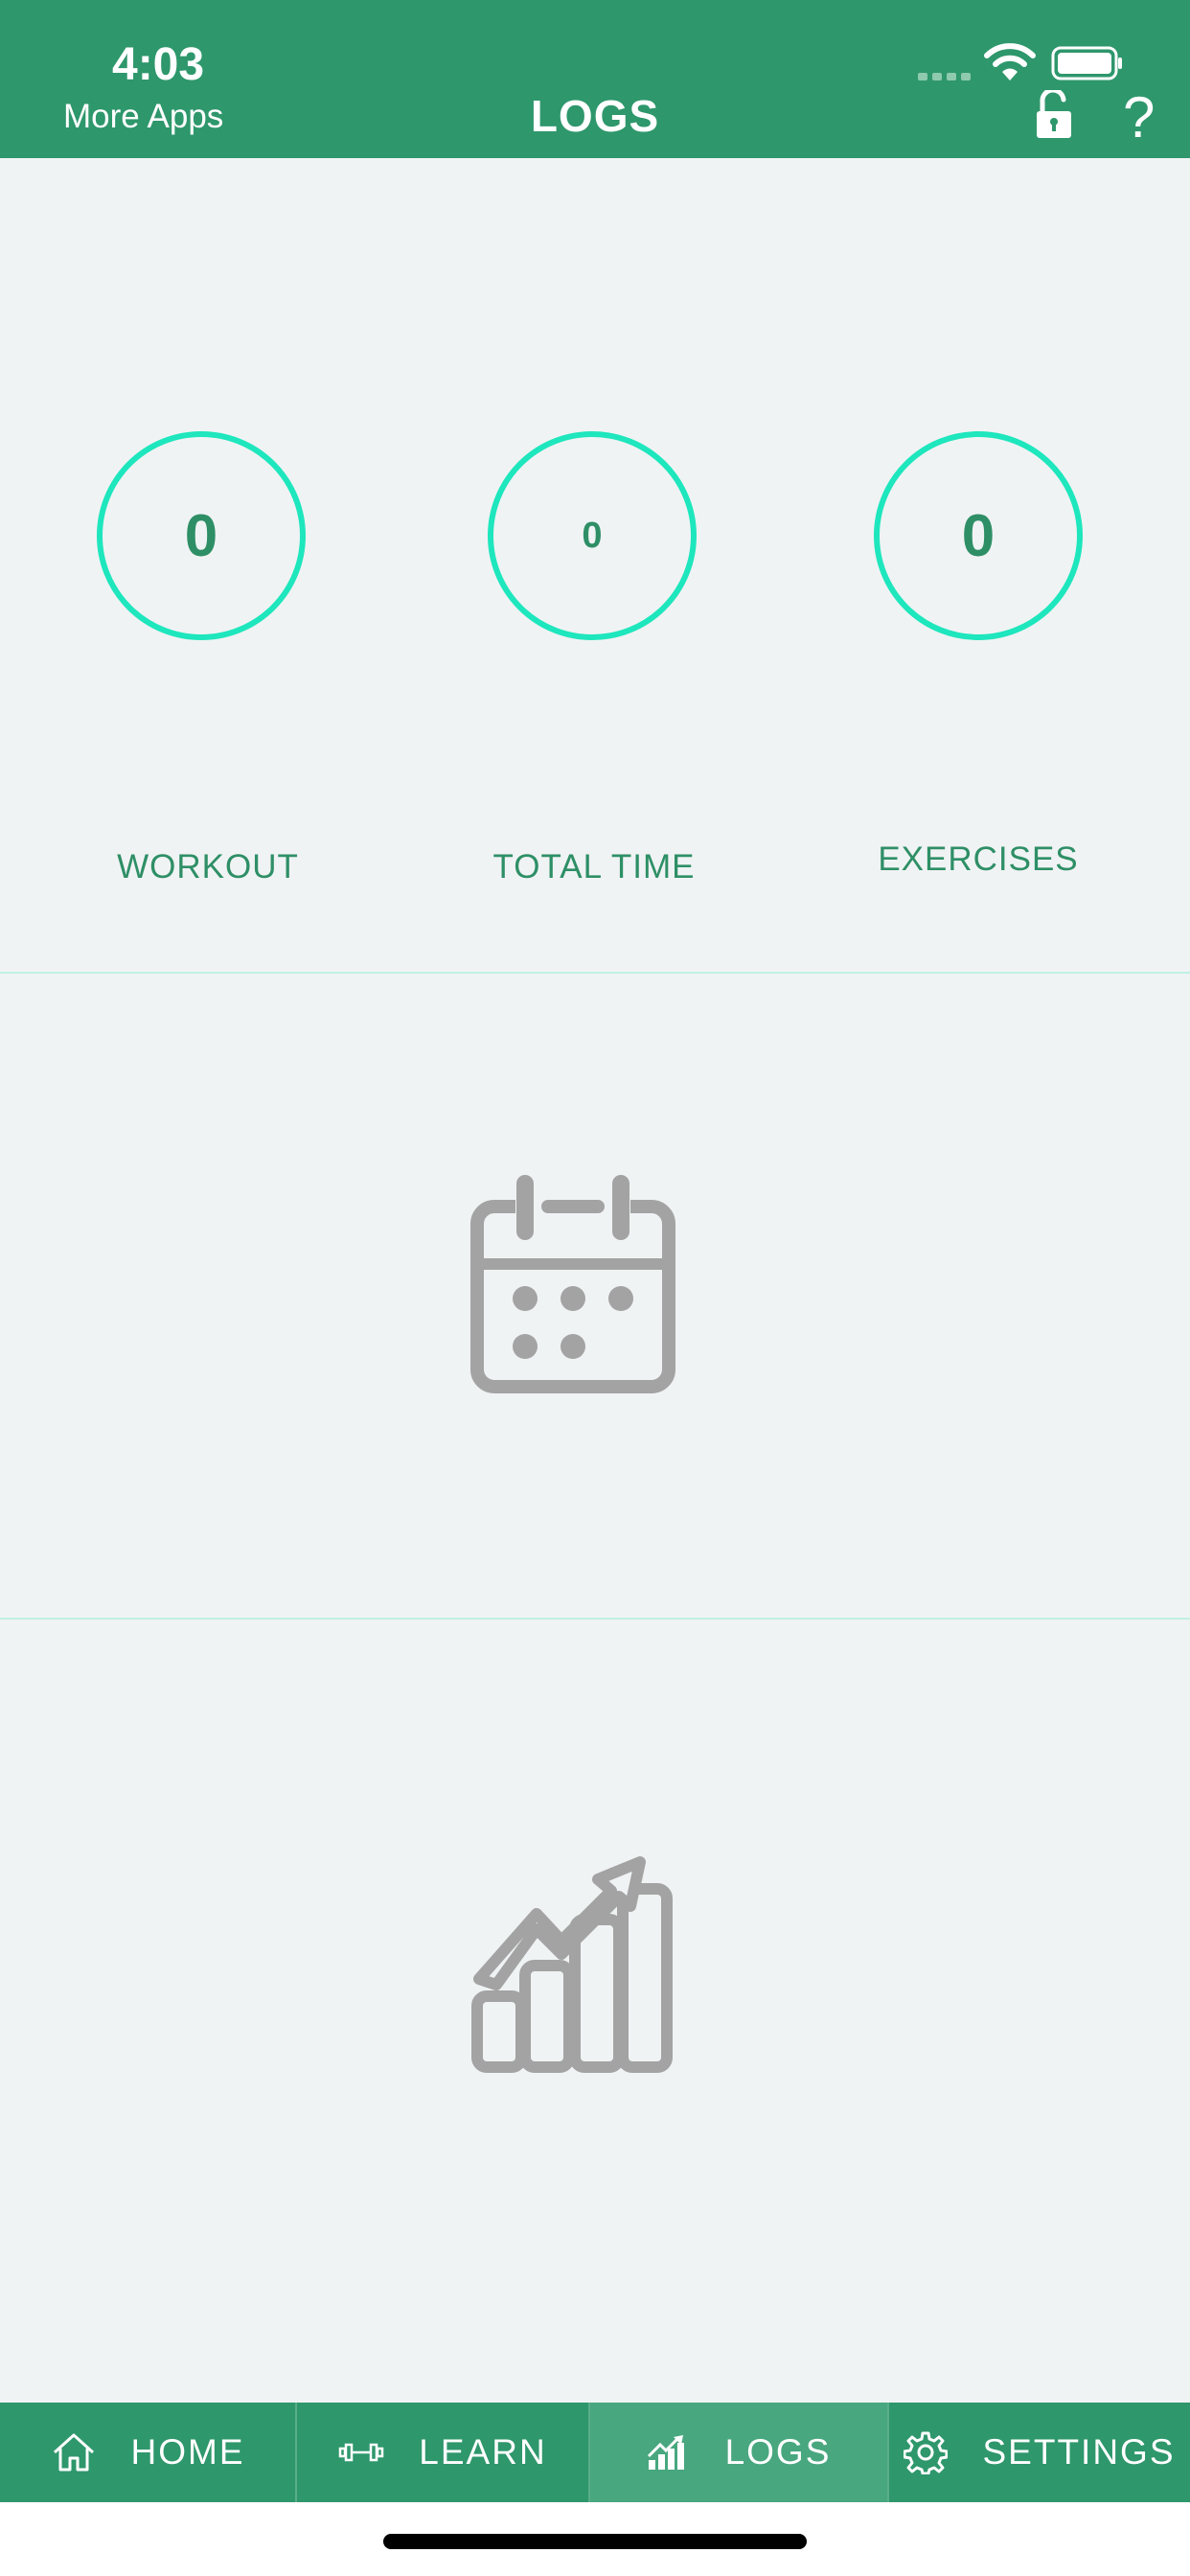  I want to click on wifi-icon, so click(1010, 62).